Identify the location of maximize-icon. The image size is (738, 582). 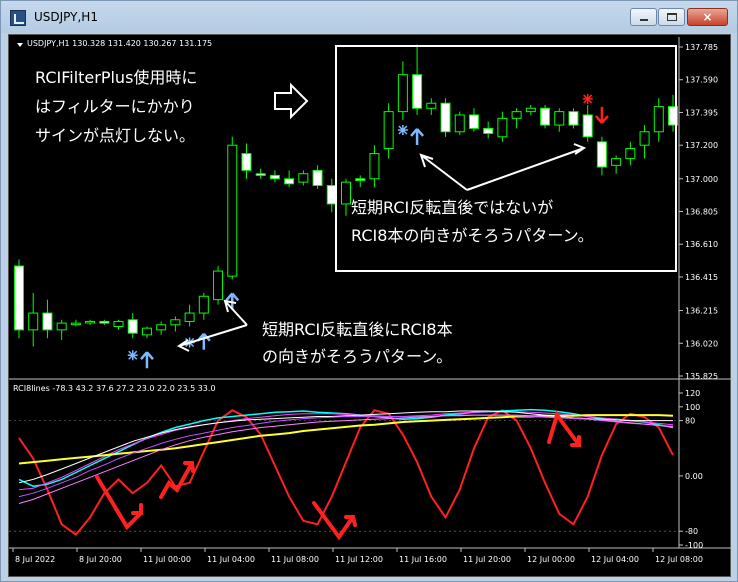
(672, 17).